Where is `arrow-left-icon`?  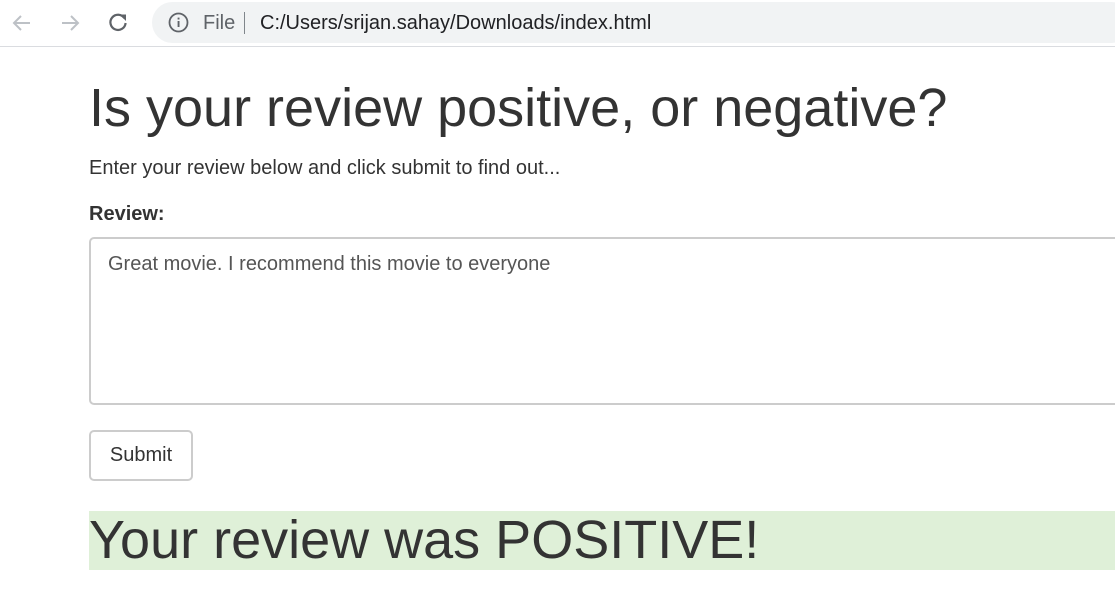
arrow-left-icon is located at coordinates (21, 23).